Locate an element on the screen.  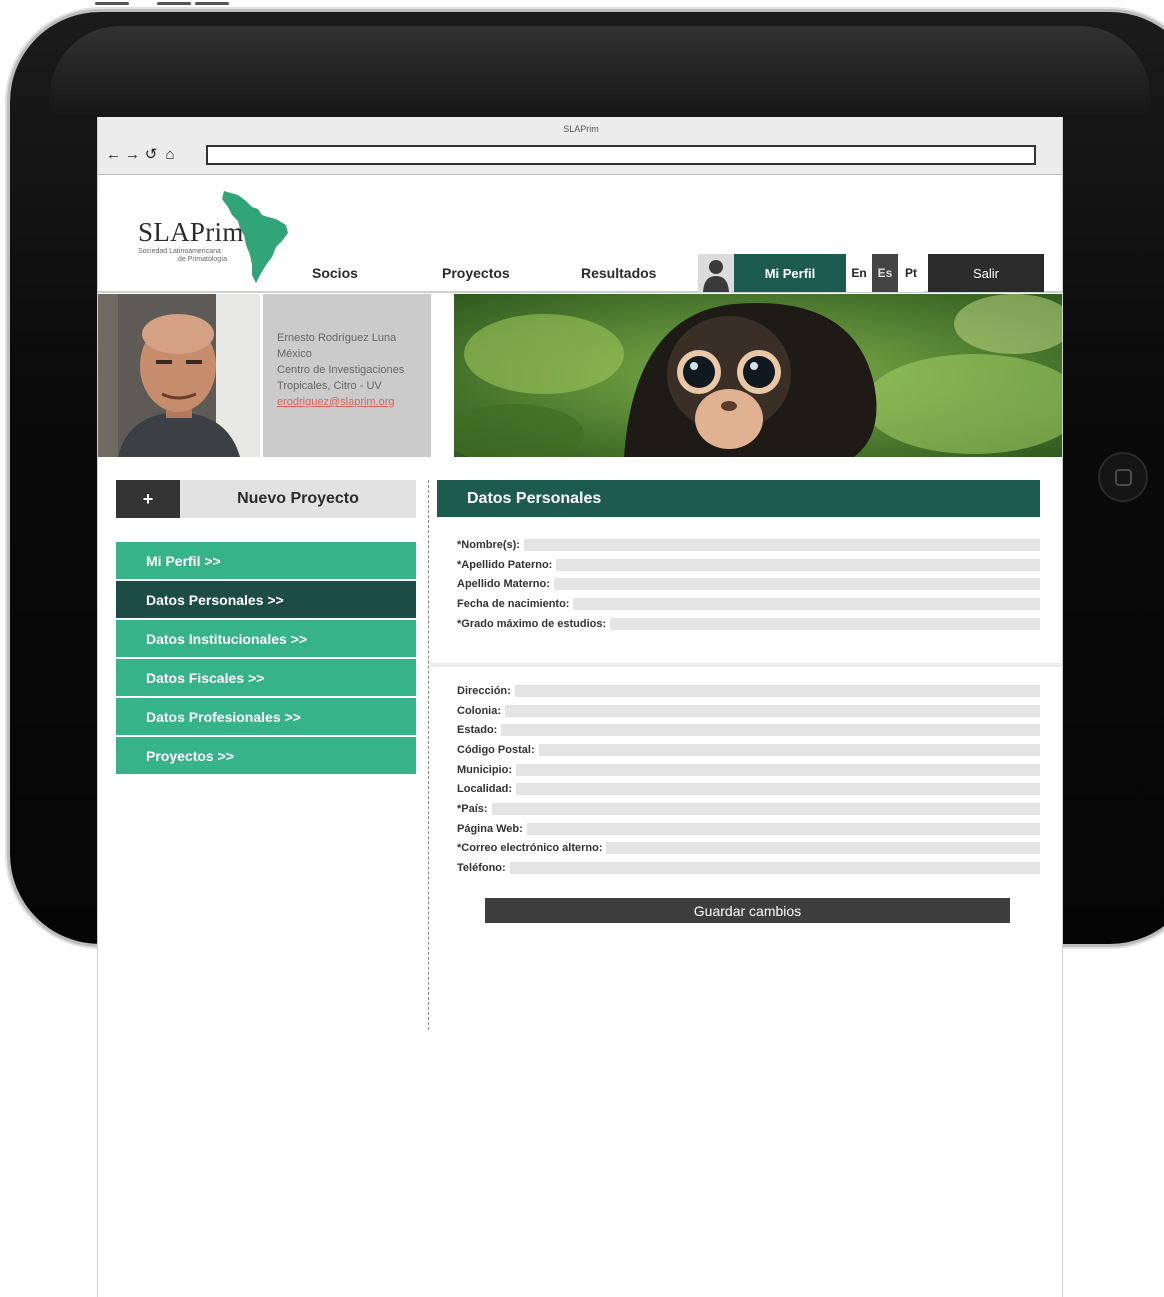
sidebar-item-datos-profesionales: Datos Profesionales >> is located at coordinates (266, 716).